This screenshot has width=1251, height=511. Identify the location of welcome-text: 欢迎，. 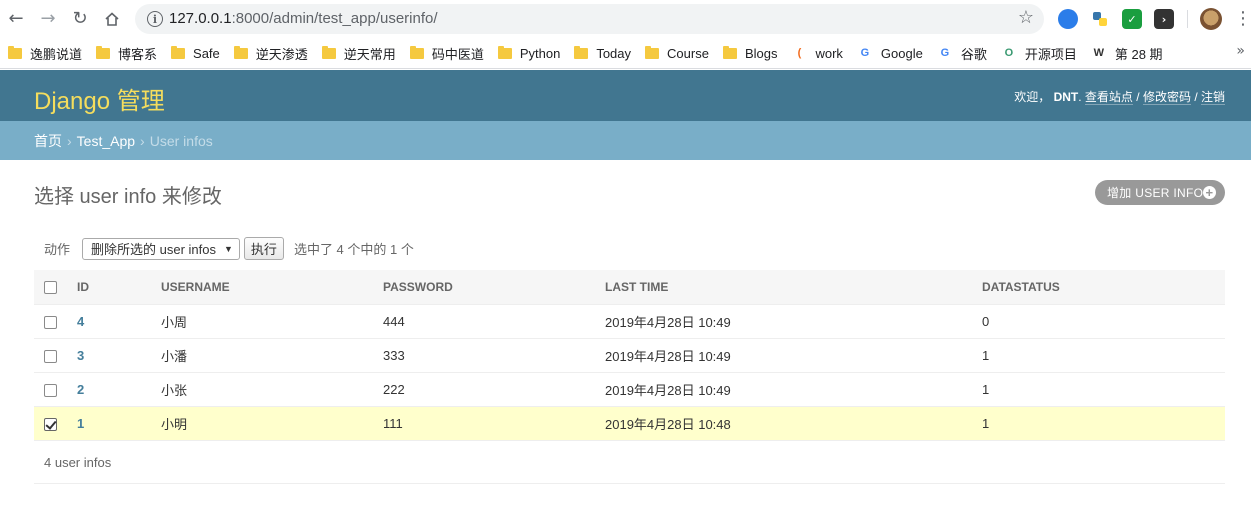
(1032, 97).